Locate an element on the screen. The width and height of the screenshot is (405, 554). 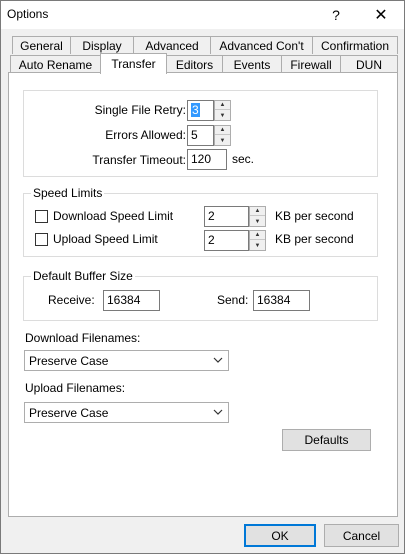
receive-label: Receive: is located at coordinates (71, 300).